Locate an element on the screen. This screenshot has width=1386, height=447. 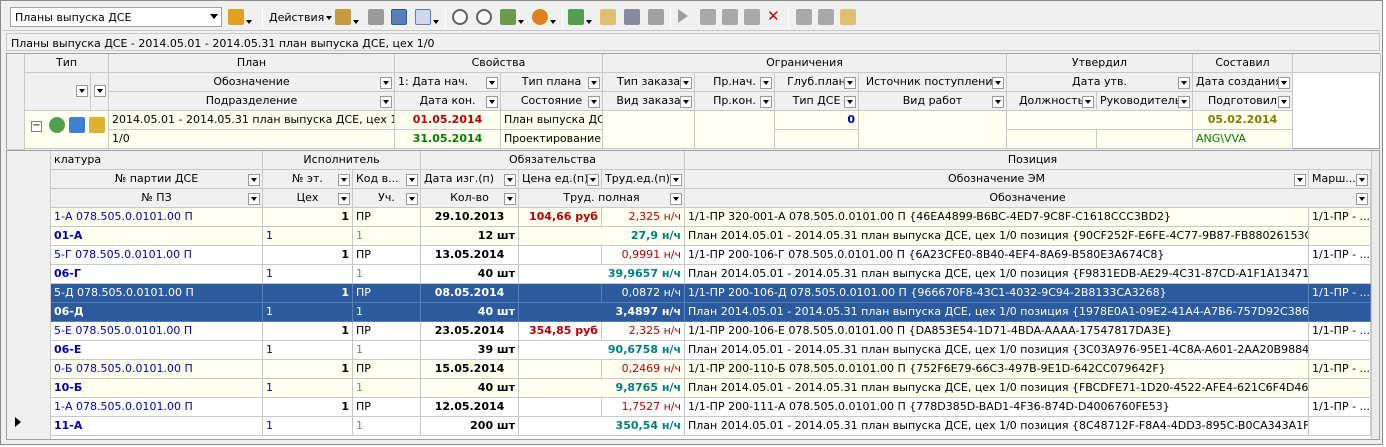
detail-cell-a: 1-А 078.505.0.0101.00 П is located at coordinates (157, 407).